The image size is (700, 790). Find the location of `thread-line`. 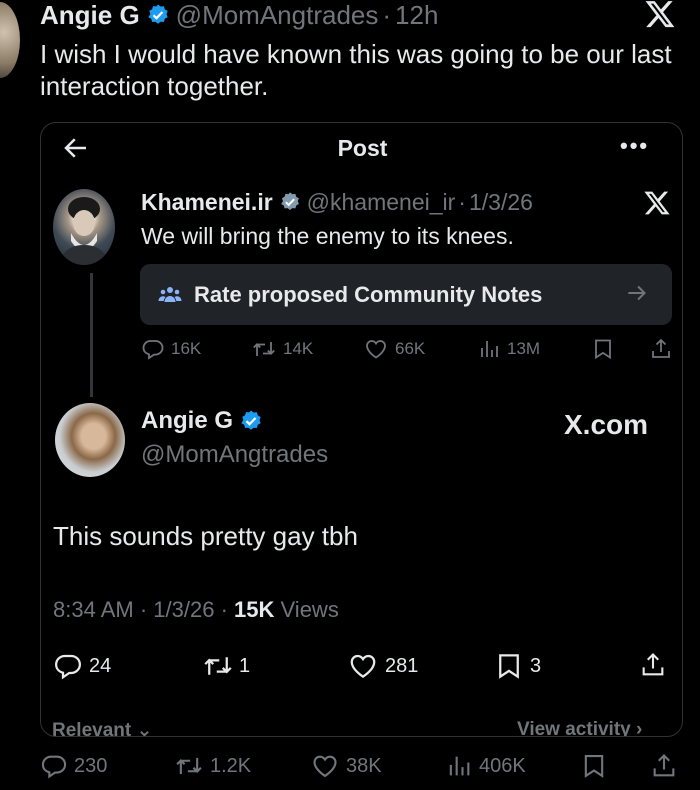

thread-line is located at coordinates (91, 335).